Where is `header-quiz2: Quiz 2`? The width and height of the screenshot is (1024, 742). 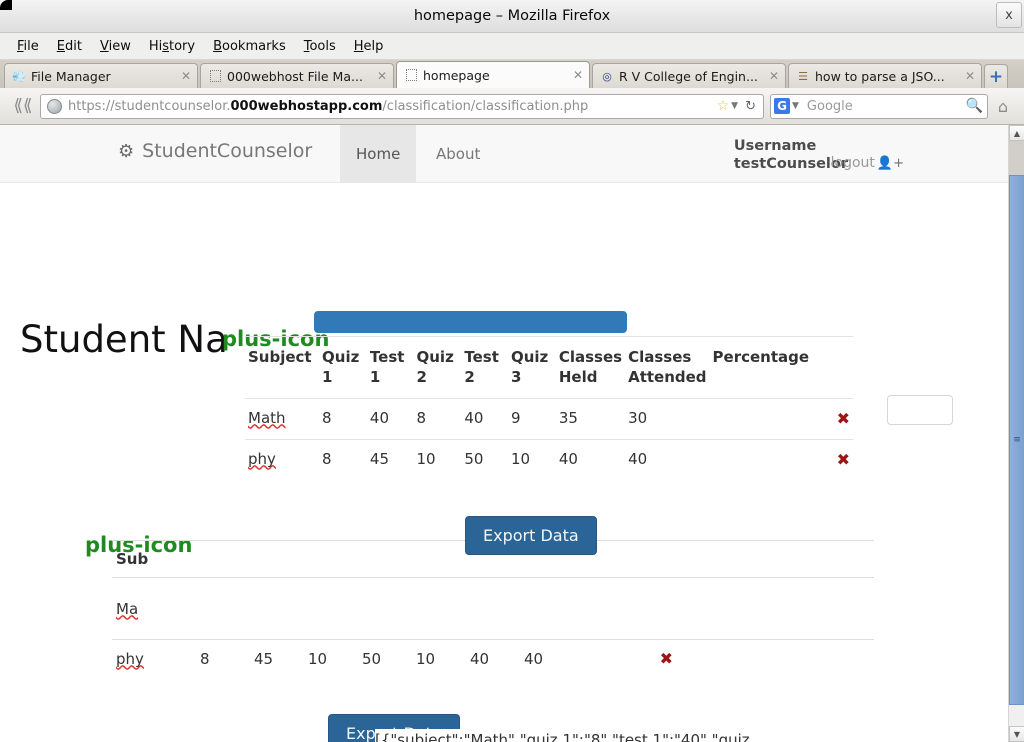 header-quiz2: Quiz 2 is located at coordinates (437, 367).